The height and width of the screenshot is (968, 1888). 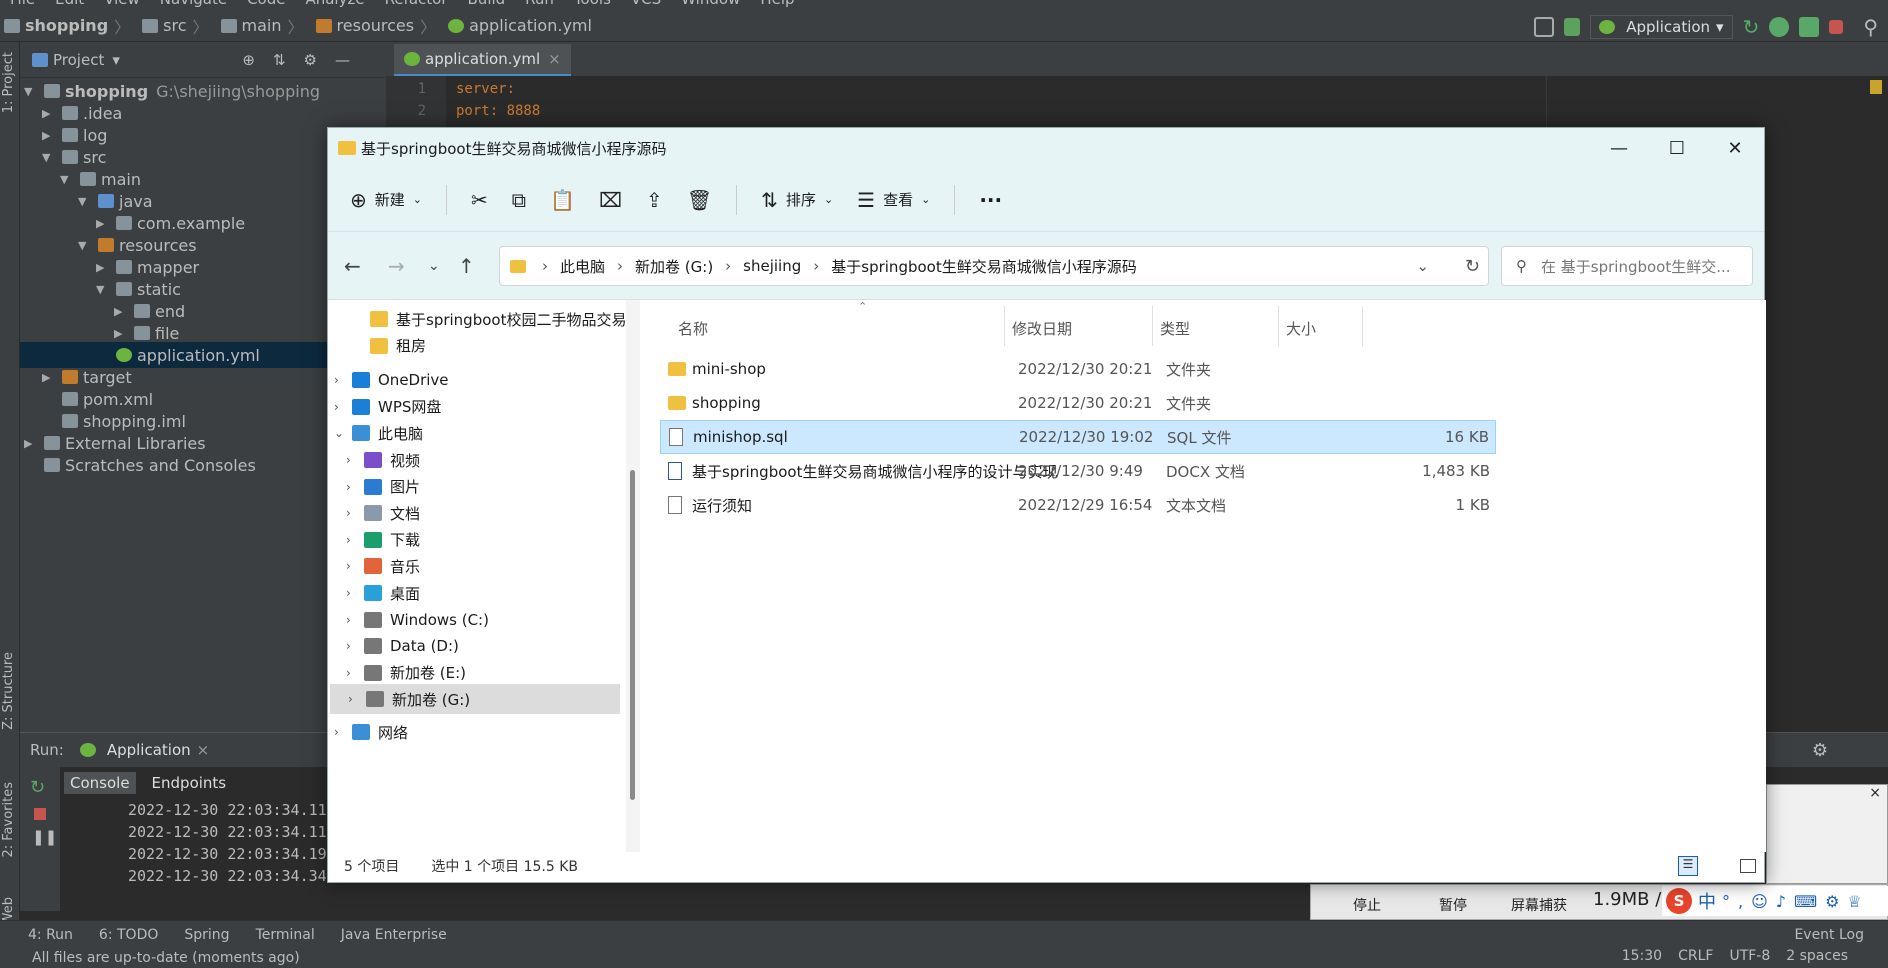 I want to click on tab-structure: Z: Structure, so click(x=8, y=691).